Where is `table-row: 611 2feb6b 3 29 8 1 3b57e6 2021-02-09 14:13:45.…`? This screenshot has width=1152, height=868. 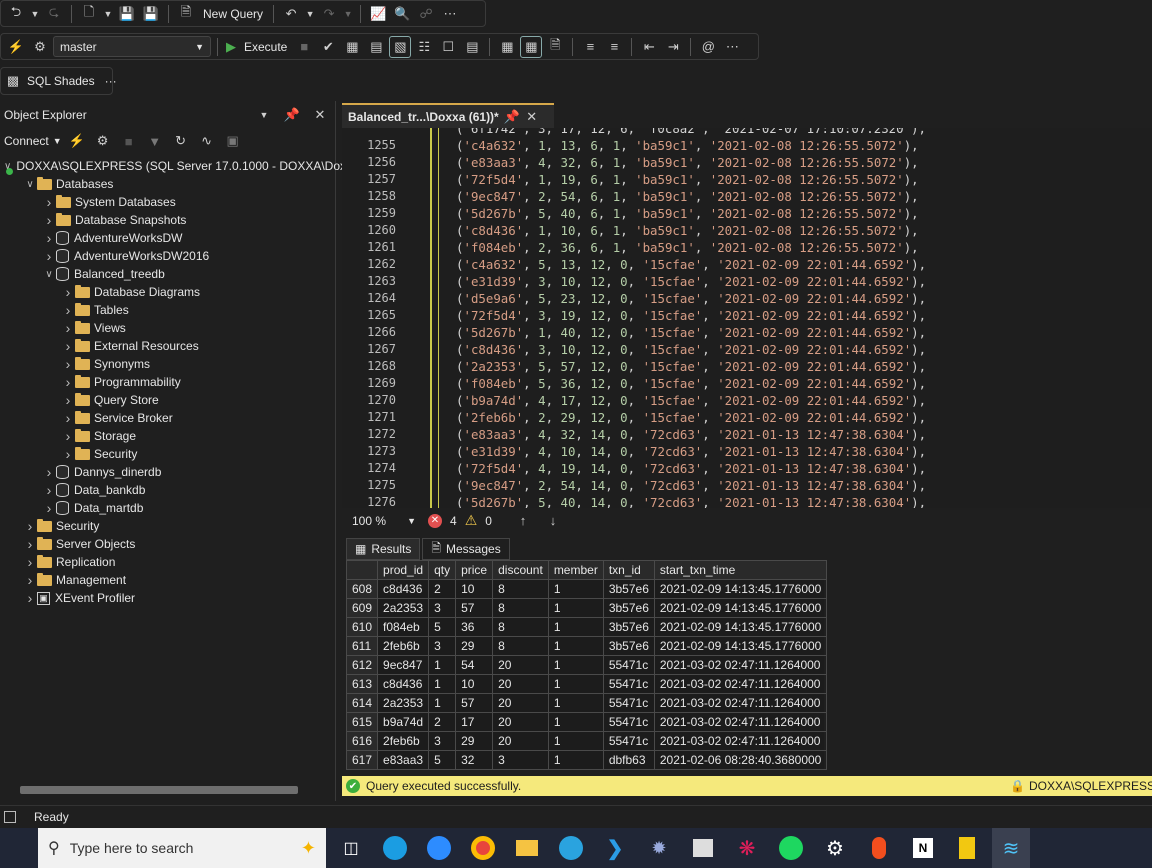 table-row: 611 2feb6b 3 29 8 1 3b57e6 2021-02-09 14:13:45.… is located at coordinates (586, 646).